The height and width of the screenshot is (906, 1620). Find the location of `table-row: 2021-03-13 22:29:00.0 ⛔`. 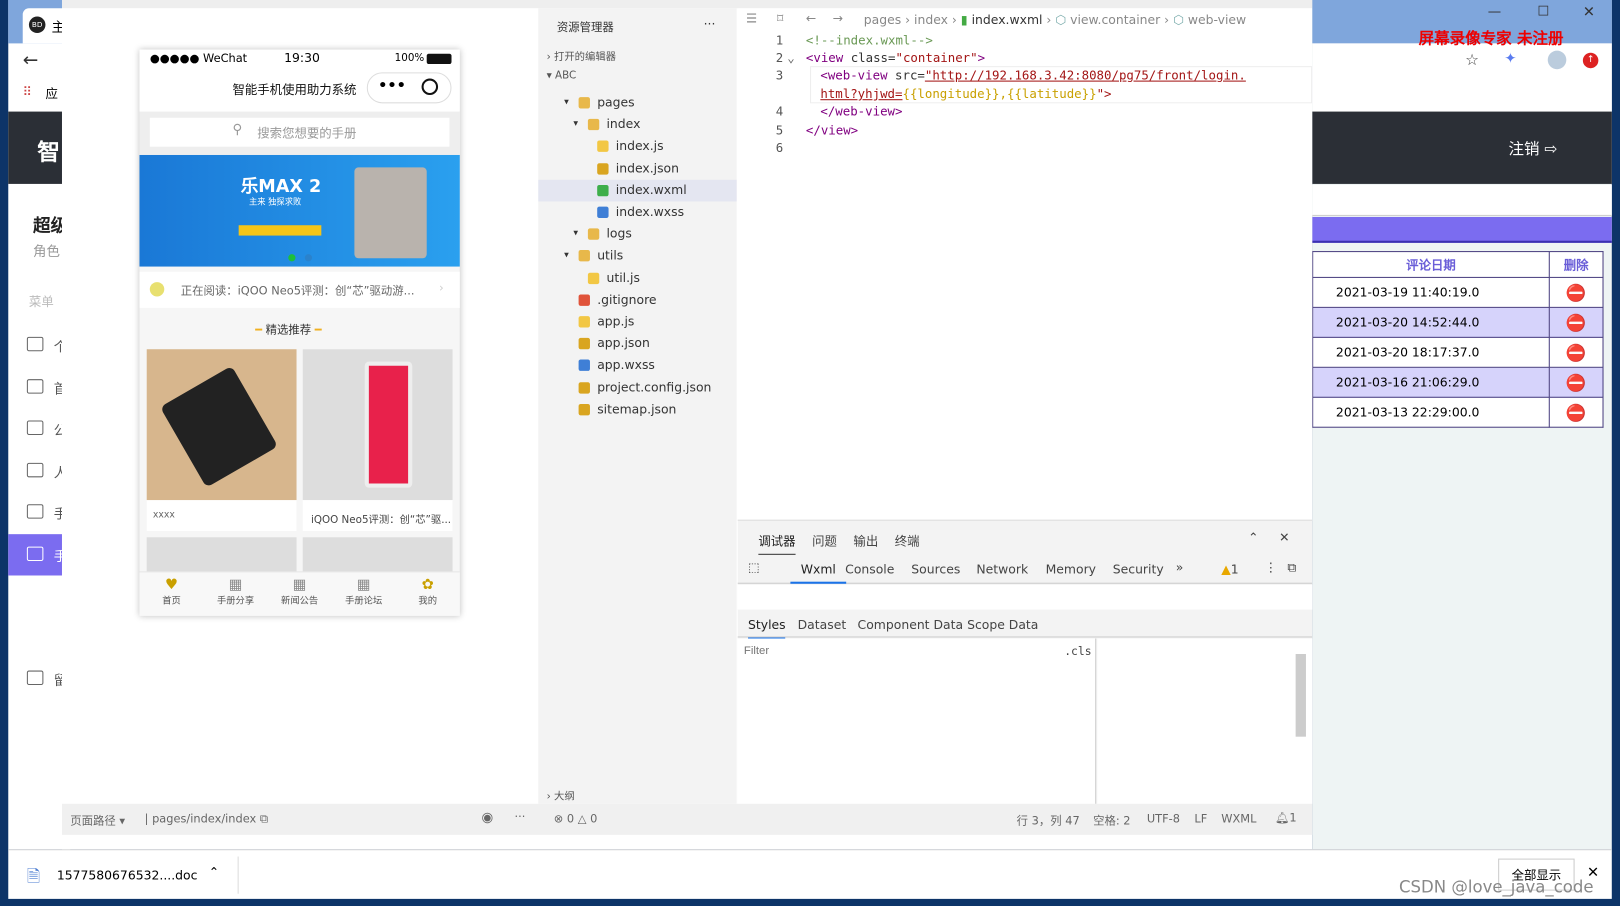

table-row: 2021-03-13 22:29:00.0 ⛔ is located at coordinates (1458, 412).